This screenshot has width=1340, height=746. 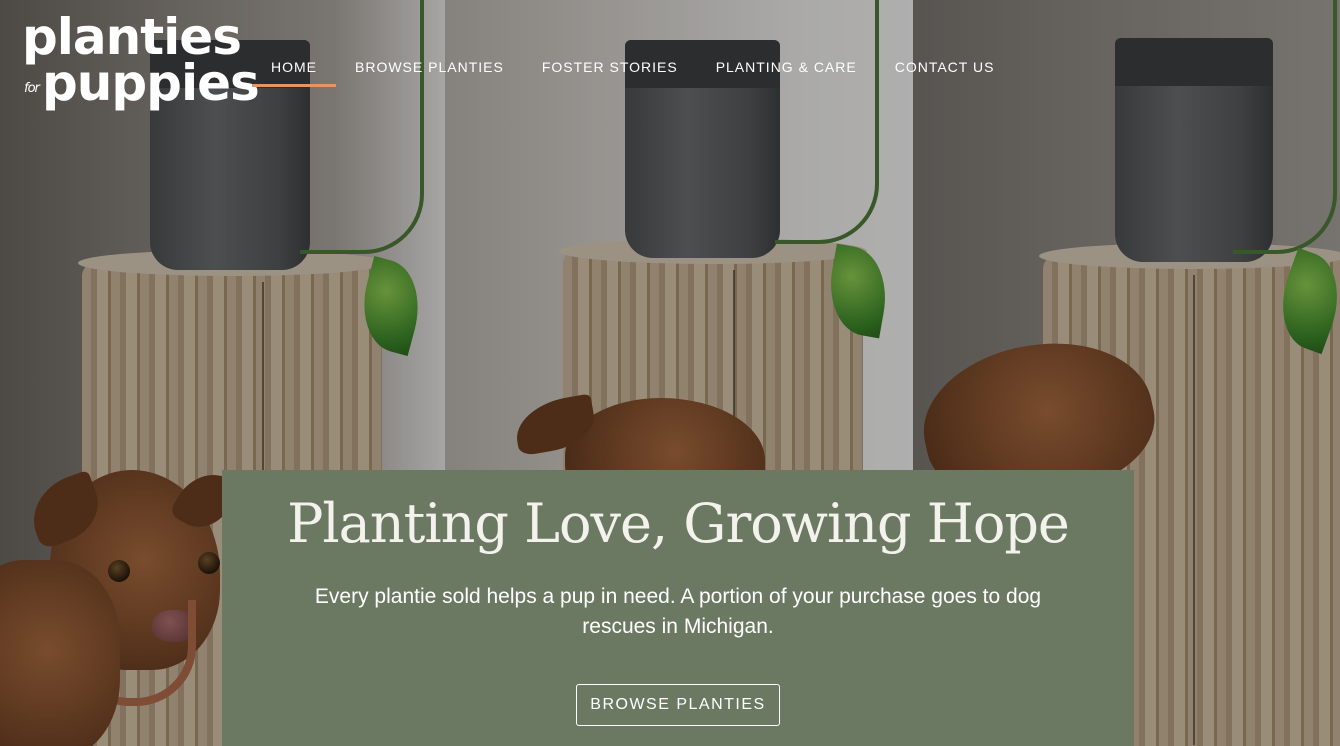 I want to click on nav-contact-us: CONTACT US, so click(x=945, y=71).